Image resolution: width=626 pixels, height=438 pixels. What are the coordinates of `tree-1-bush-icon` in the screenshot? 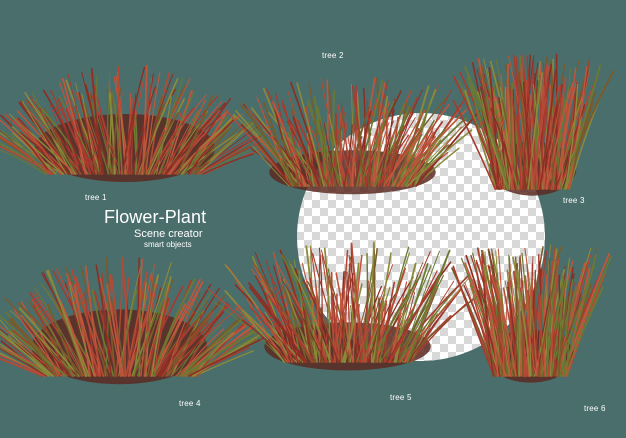 It's located at (132, 123).